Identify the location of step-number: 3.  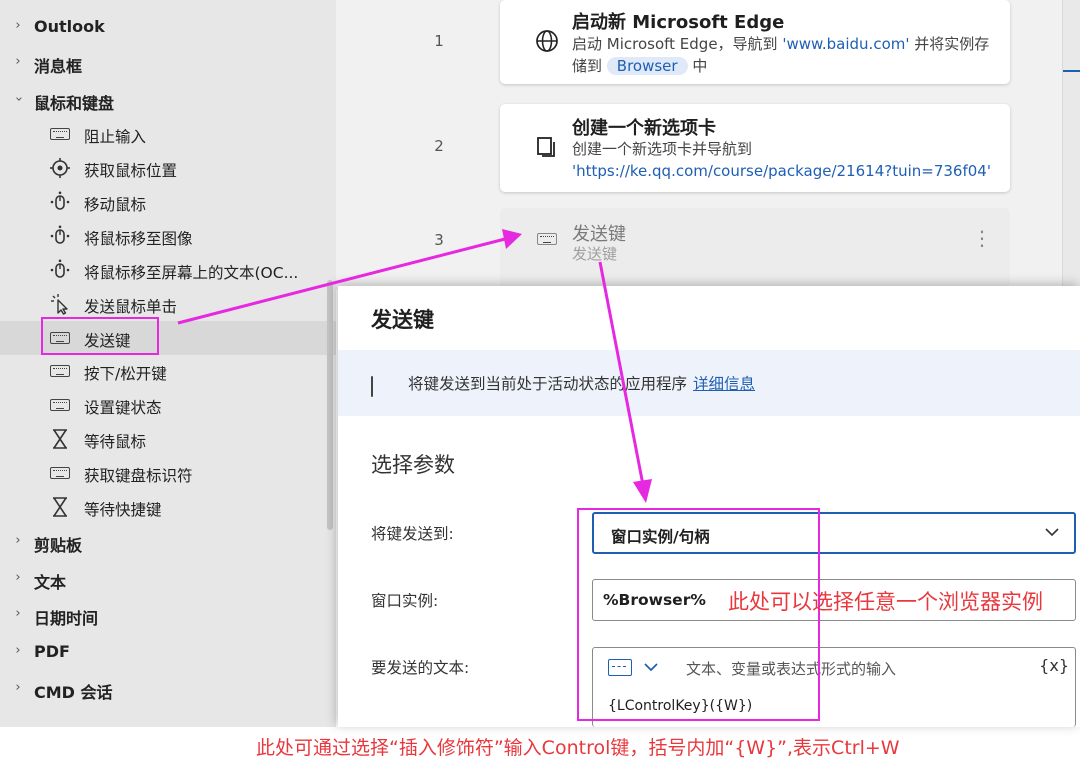
(439, 240).